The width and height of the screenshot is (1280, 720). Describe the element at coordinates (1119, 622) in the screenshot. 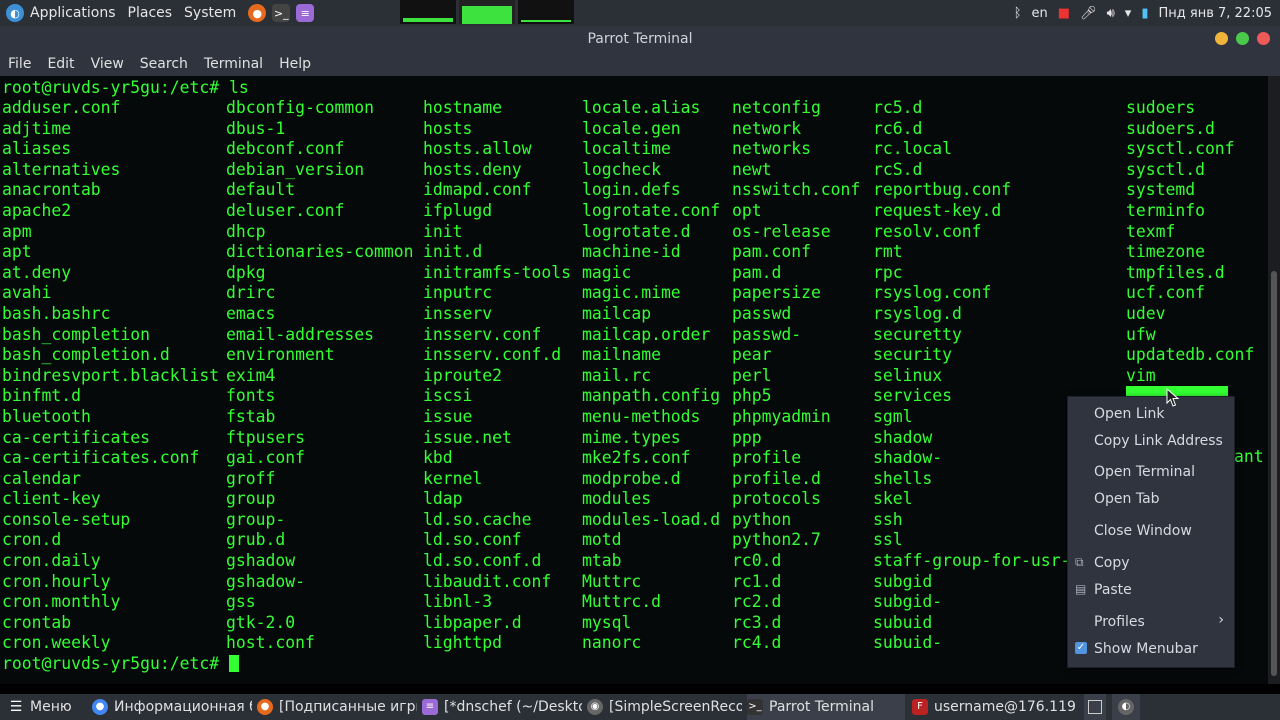

I see `menu-profiles: Profiles` at that location.